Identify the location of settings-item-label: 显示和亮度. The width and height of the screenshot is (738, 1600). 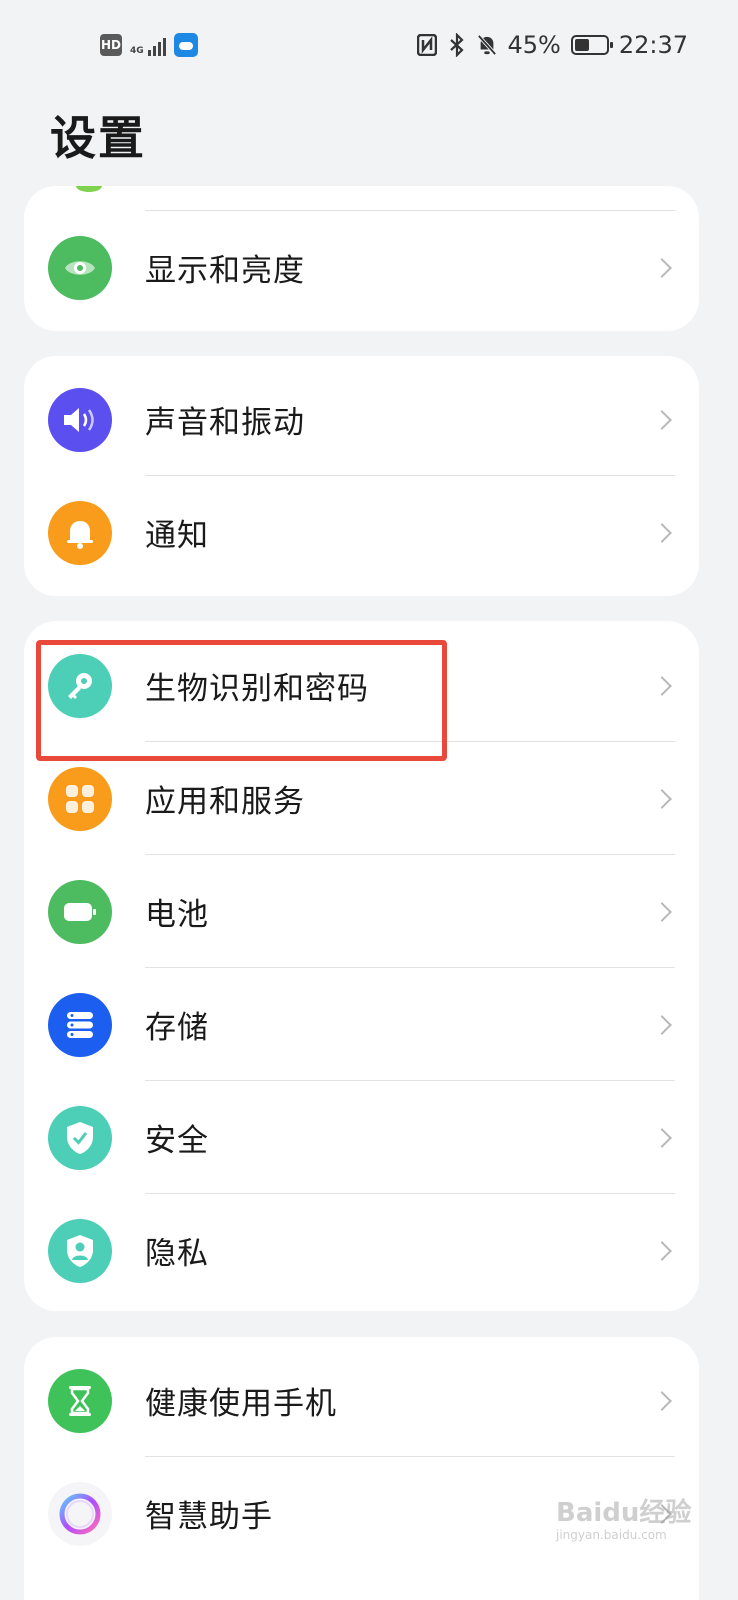
(225, 271).